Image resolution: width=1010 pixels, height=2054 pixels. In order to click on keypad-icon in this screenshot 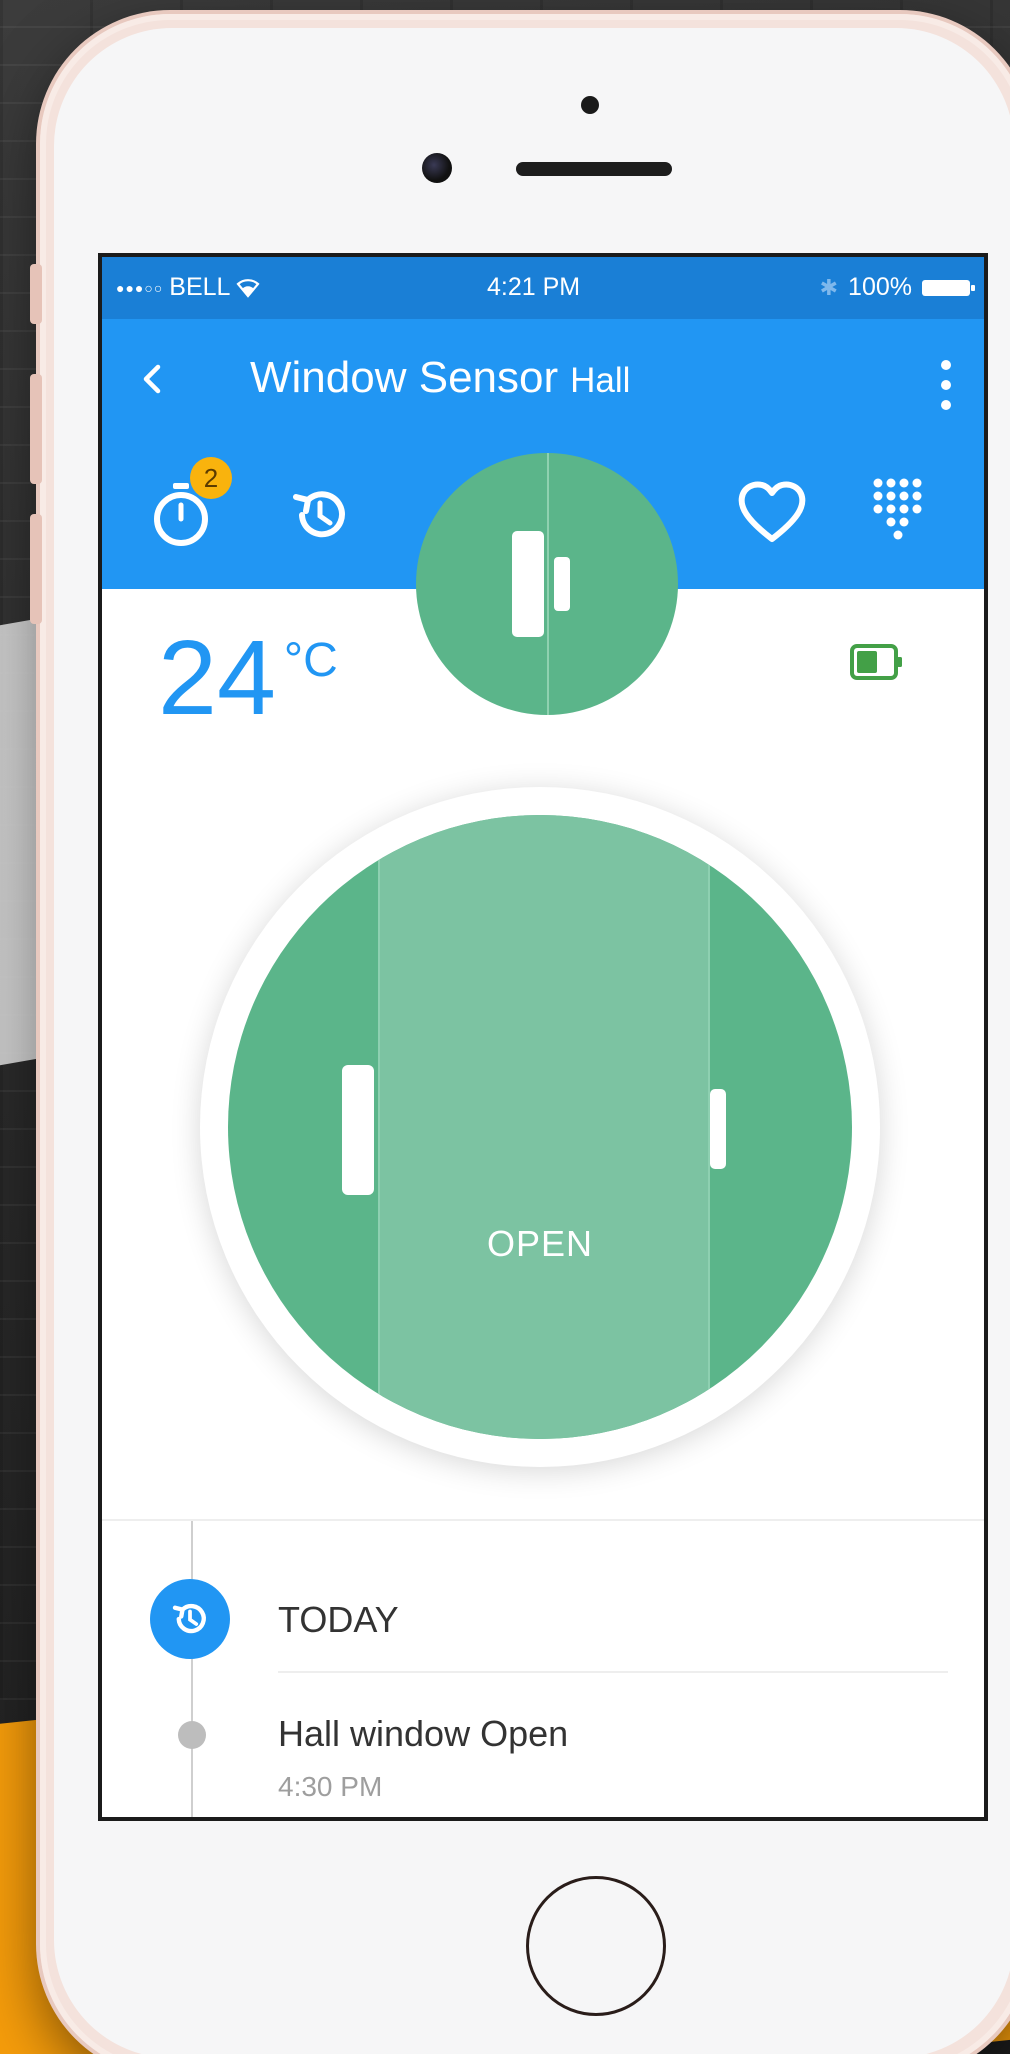, I will do `click(898, 510)`.